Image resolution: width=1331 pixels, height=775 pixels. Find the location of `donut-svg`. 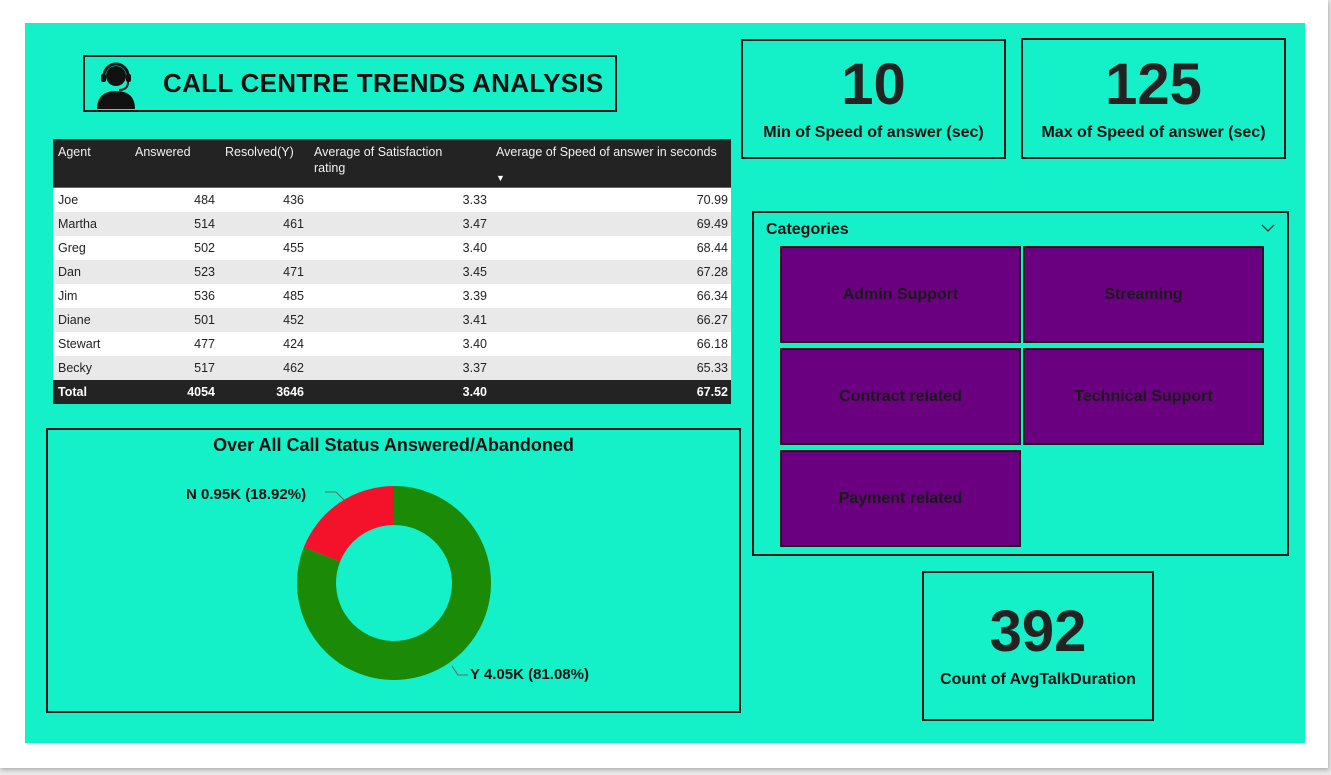

donut-svg is located at coordinates (394, 583).